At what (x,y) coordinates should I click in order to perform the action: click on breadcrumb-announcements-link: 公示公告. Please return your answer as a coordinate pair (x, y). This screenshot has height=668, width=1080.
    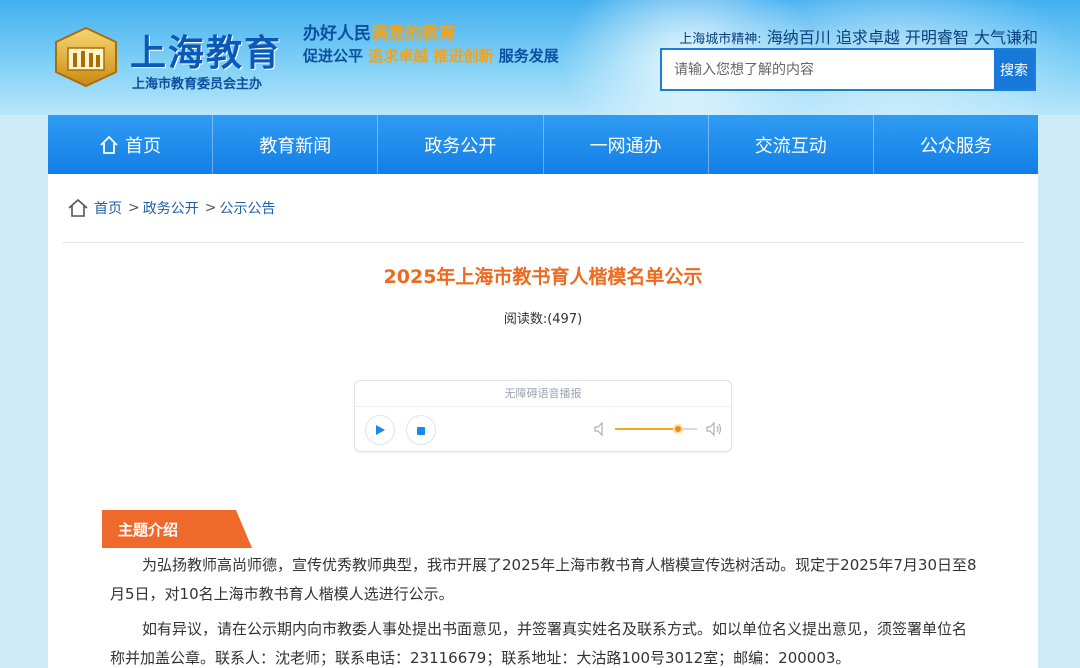
    Looking at the image, I should click on (247, 208).